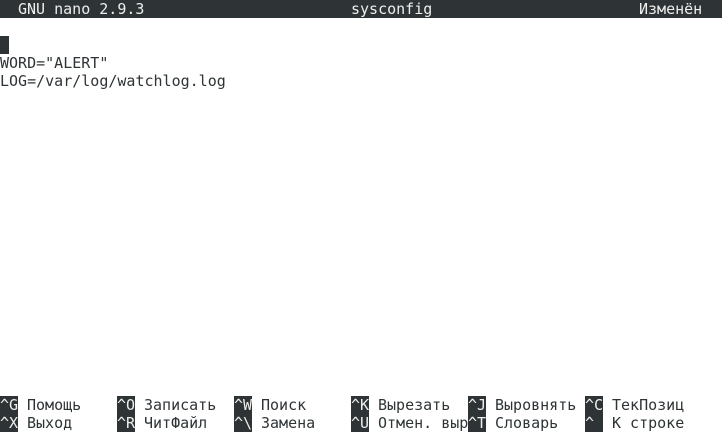 The height and width of the screenshot is (432, 722). I want to click on shortcut-search: ^W Поиск, so click(292, 405).